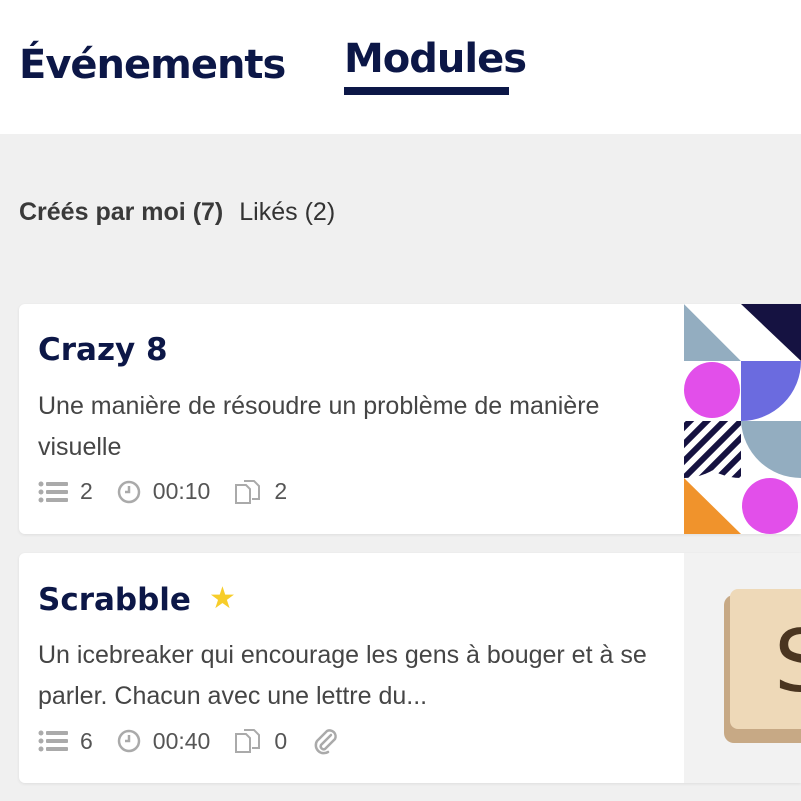 This screenshot has height=801, width=801. What do you see at coordinates (435, 59) in the screenshot?
I see `tab-modules: Modules` at bounding box center [435, 59].